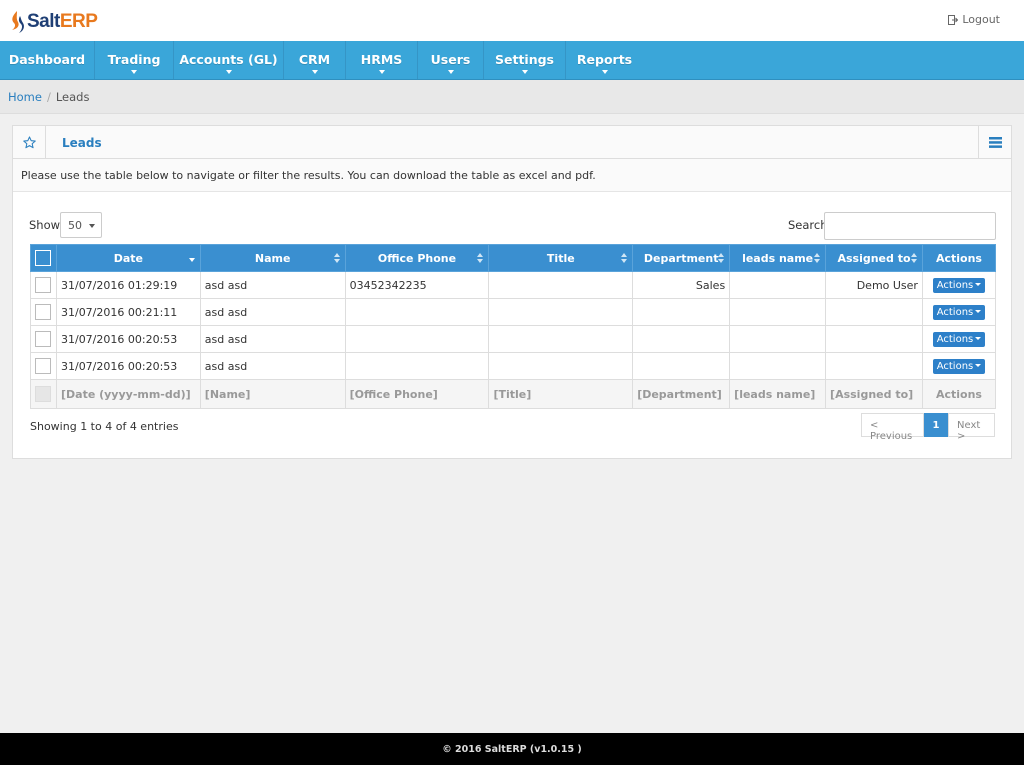 The image size is (1024, 765). What do you see at coordinates (128, 285) in the screenshot?
I see `cell-date: 31/07/2016 01:29:19` at bounding box center [128, 285].